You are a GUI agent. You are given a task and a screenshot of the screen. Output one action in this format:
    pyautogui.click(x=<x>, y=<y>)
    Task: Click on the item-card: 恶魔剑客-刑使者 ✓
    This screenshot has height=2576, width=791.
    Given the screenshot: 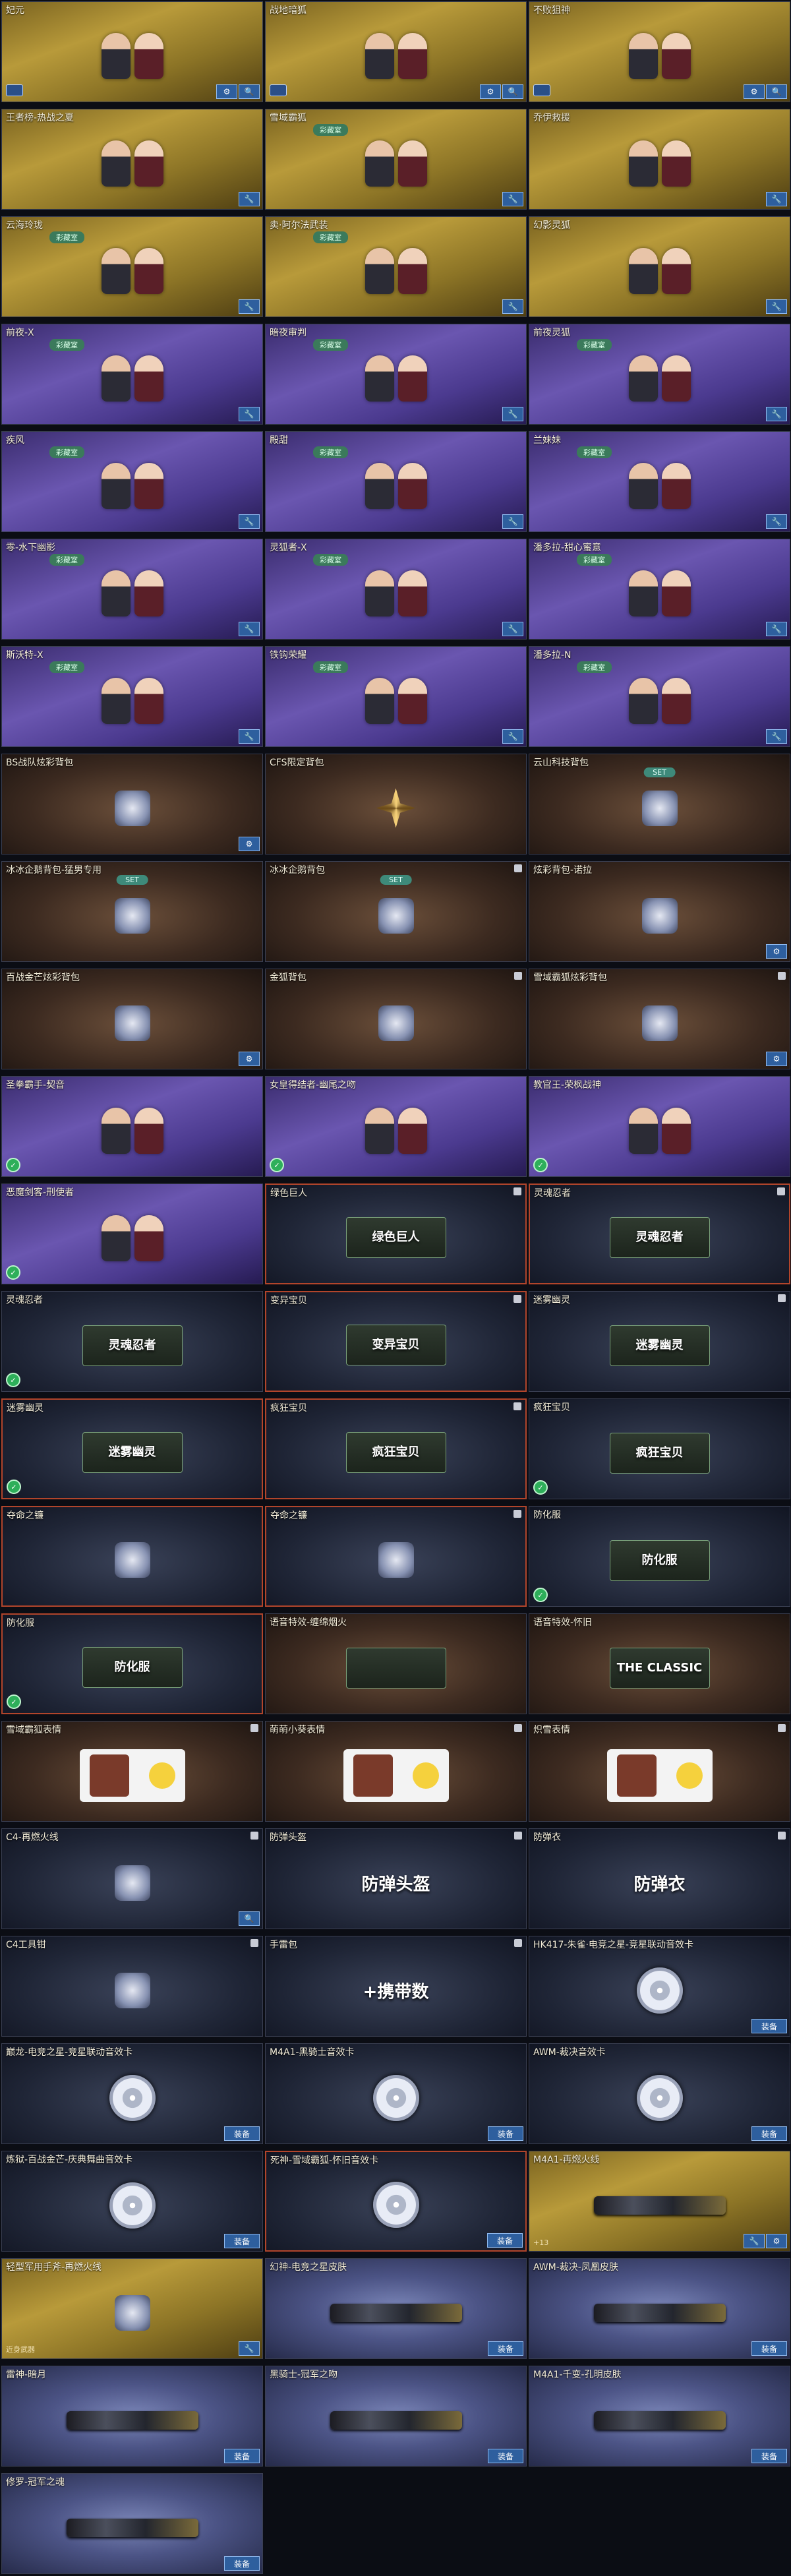 What is the action you would take?
    pyautogui.click(x=132, y=1233)
    